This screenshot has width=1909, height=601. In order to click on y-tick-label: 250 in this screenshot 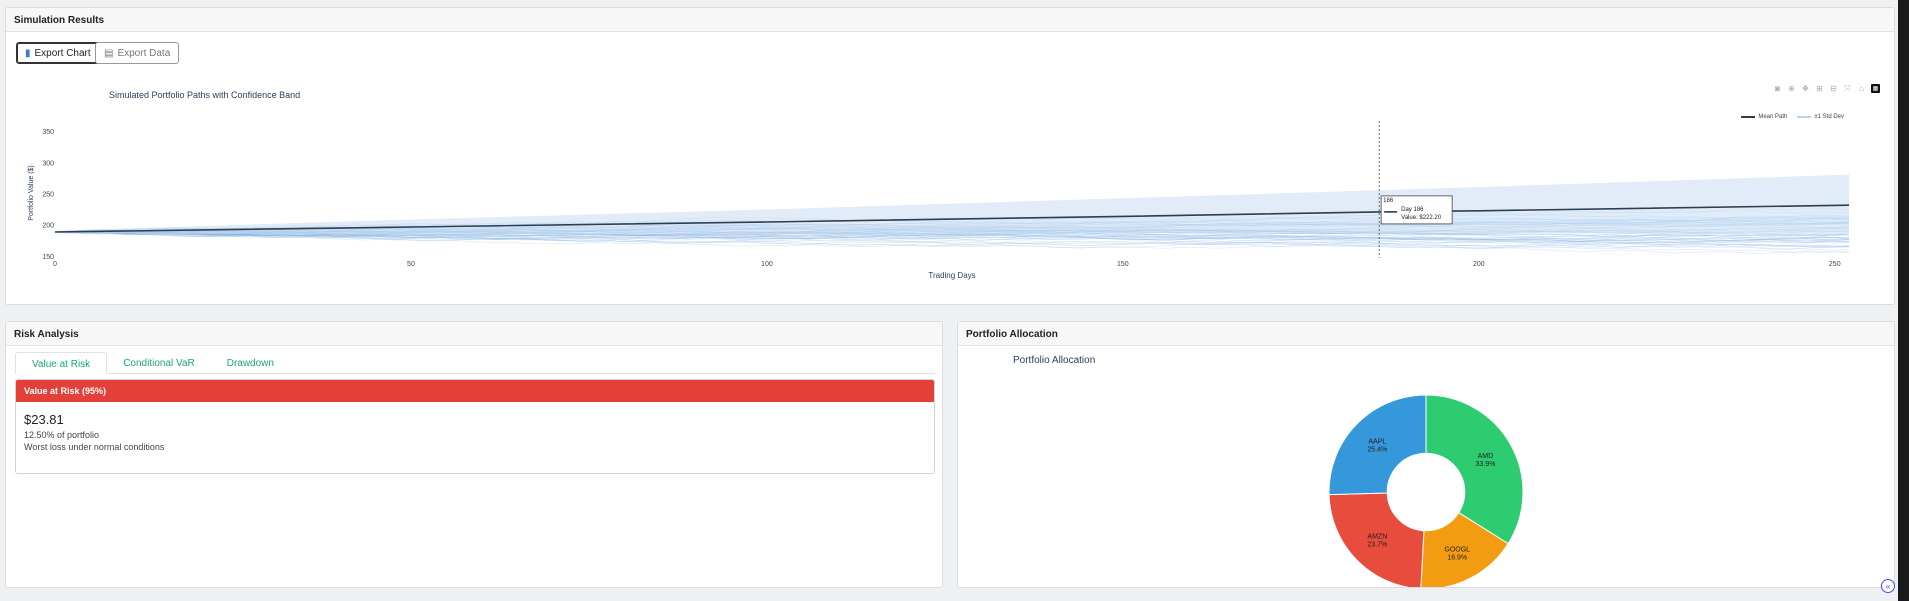, I will do `click(48, 195)`.